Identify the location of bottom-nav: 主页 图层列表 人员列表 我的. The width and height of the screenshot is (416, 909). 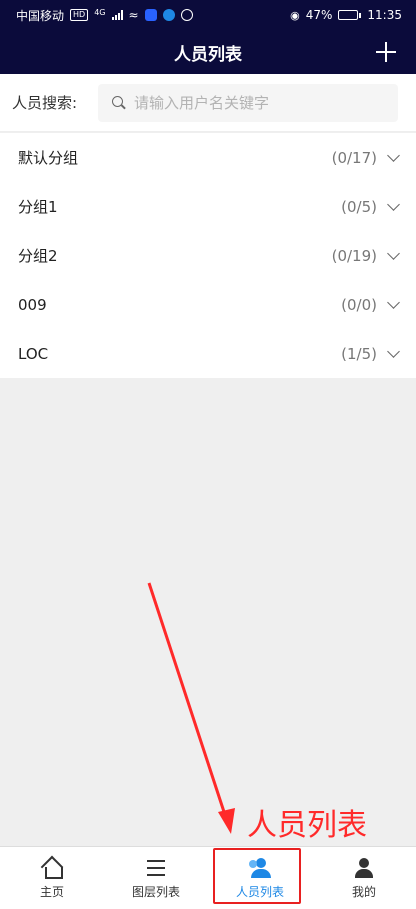
(208, 877).